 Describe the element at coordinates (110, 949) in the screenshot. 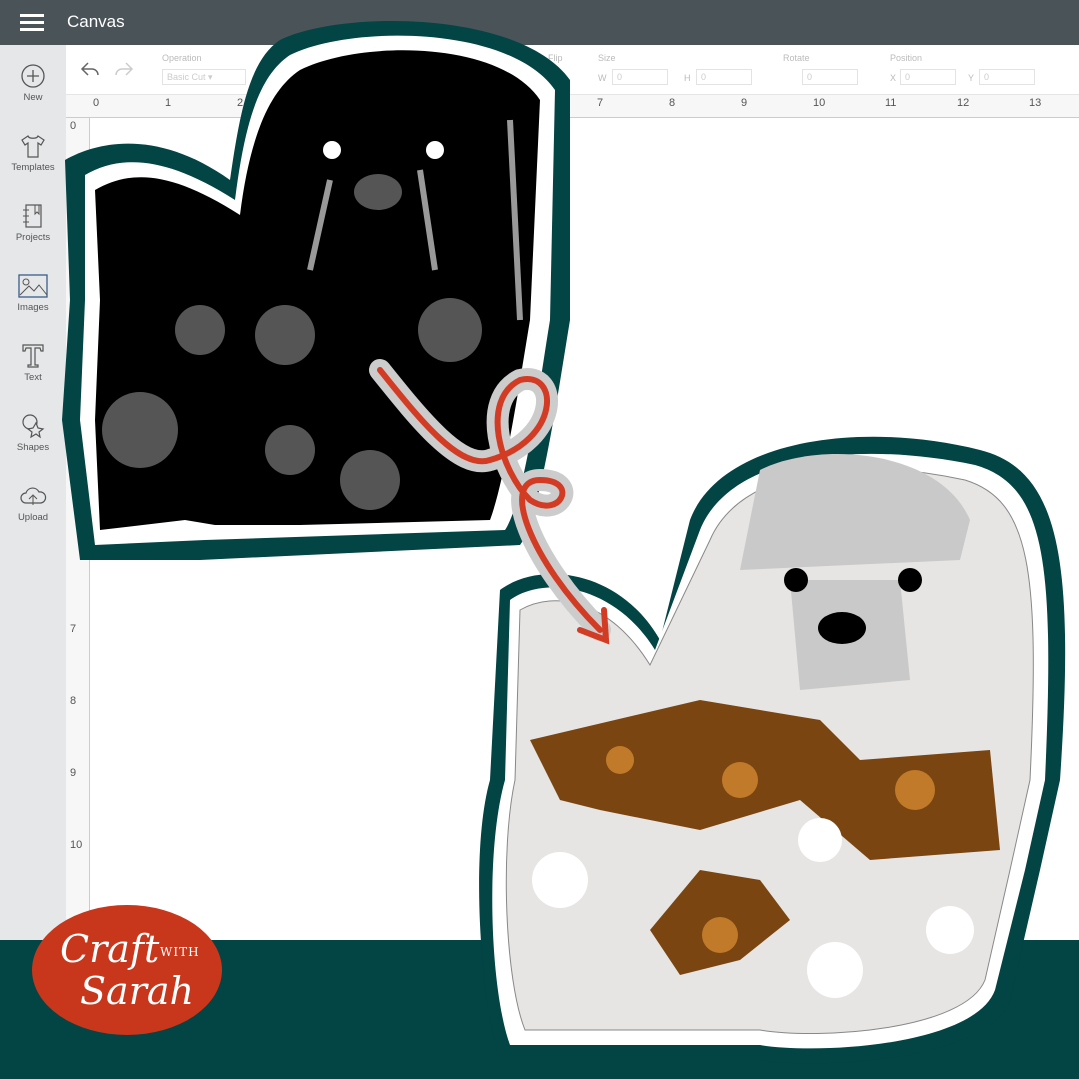

I see `logo-text-craft: Craft` at that location.